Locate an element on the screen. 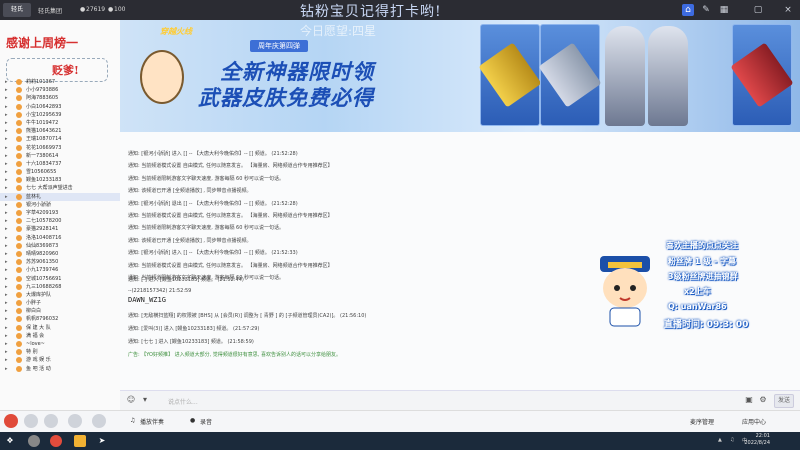  start-icon: ❖ is located at coordinates (10, 441).